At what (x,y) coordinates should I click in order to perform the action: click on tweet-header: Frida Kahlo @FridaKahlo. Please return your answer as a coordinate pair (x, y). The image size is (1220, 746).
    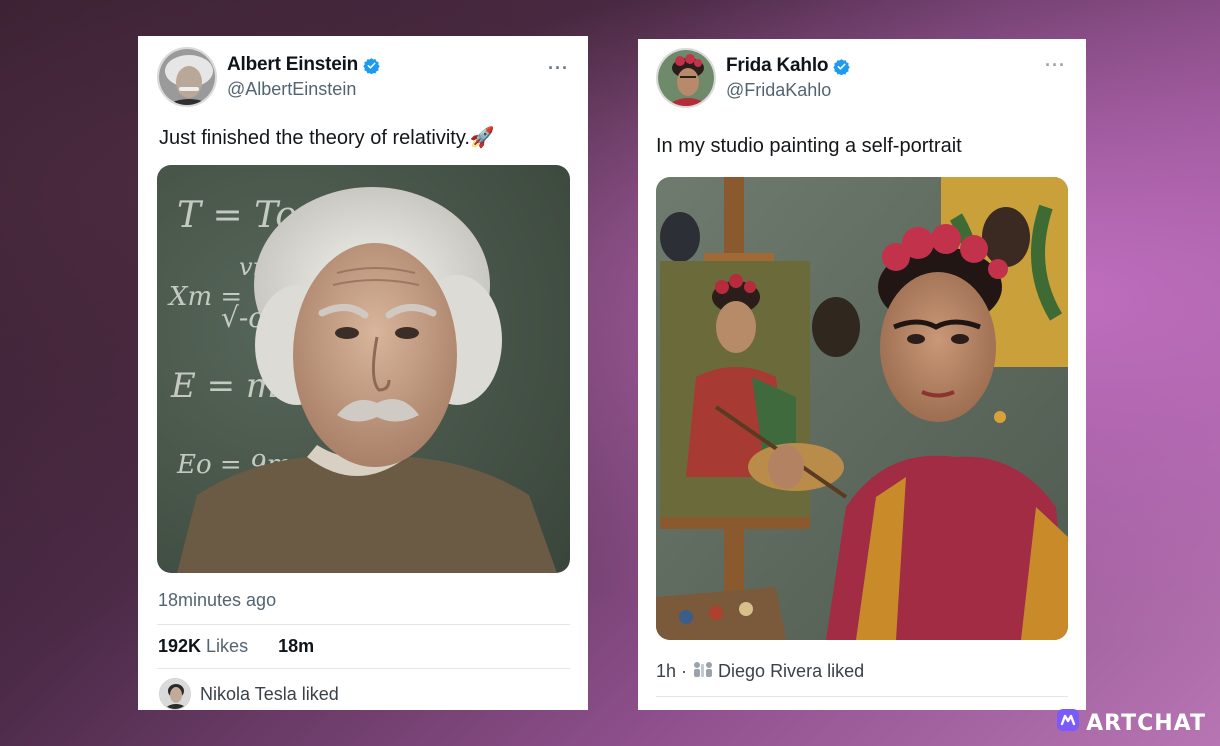
    Looking at the image, I should click on (753, 78).